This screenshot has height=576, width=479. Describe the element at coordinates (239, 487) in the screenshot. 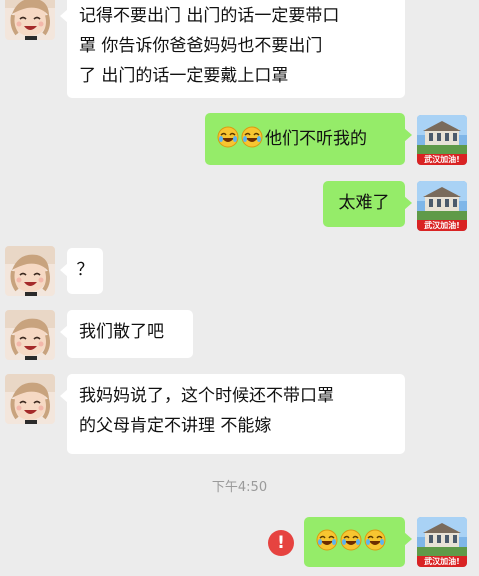

I see `message-timestamp: 下午4:50` at that location.